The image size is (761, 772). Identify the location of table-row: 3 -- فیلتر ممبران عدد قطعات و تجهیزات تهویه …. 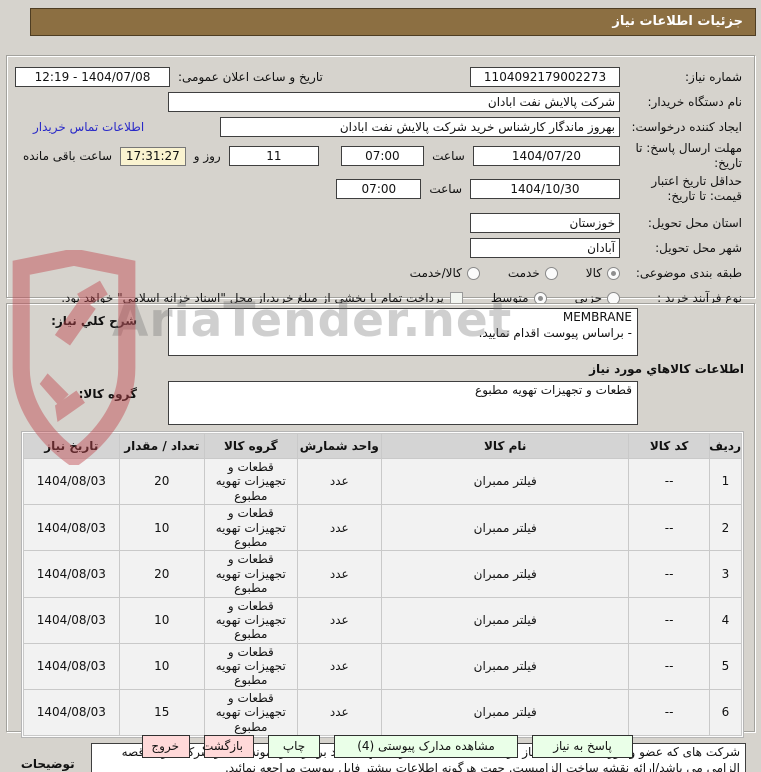
(383, 574).